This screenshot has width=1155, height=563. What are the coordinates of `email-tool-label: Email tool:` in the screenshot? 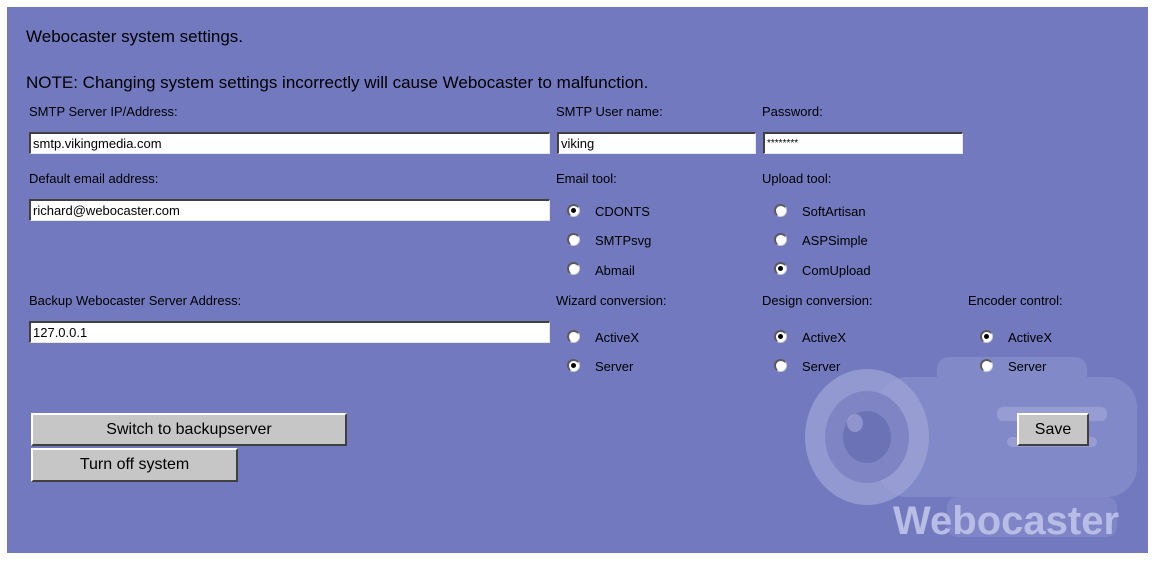 It's located at (586, 178).